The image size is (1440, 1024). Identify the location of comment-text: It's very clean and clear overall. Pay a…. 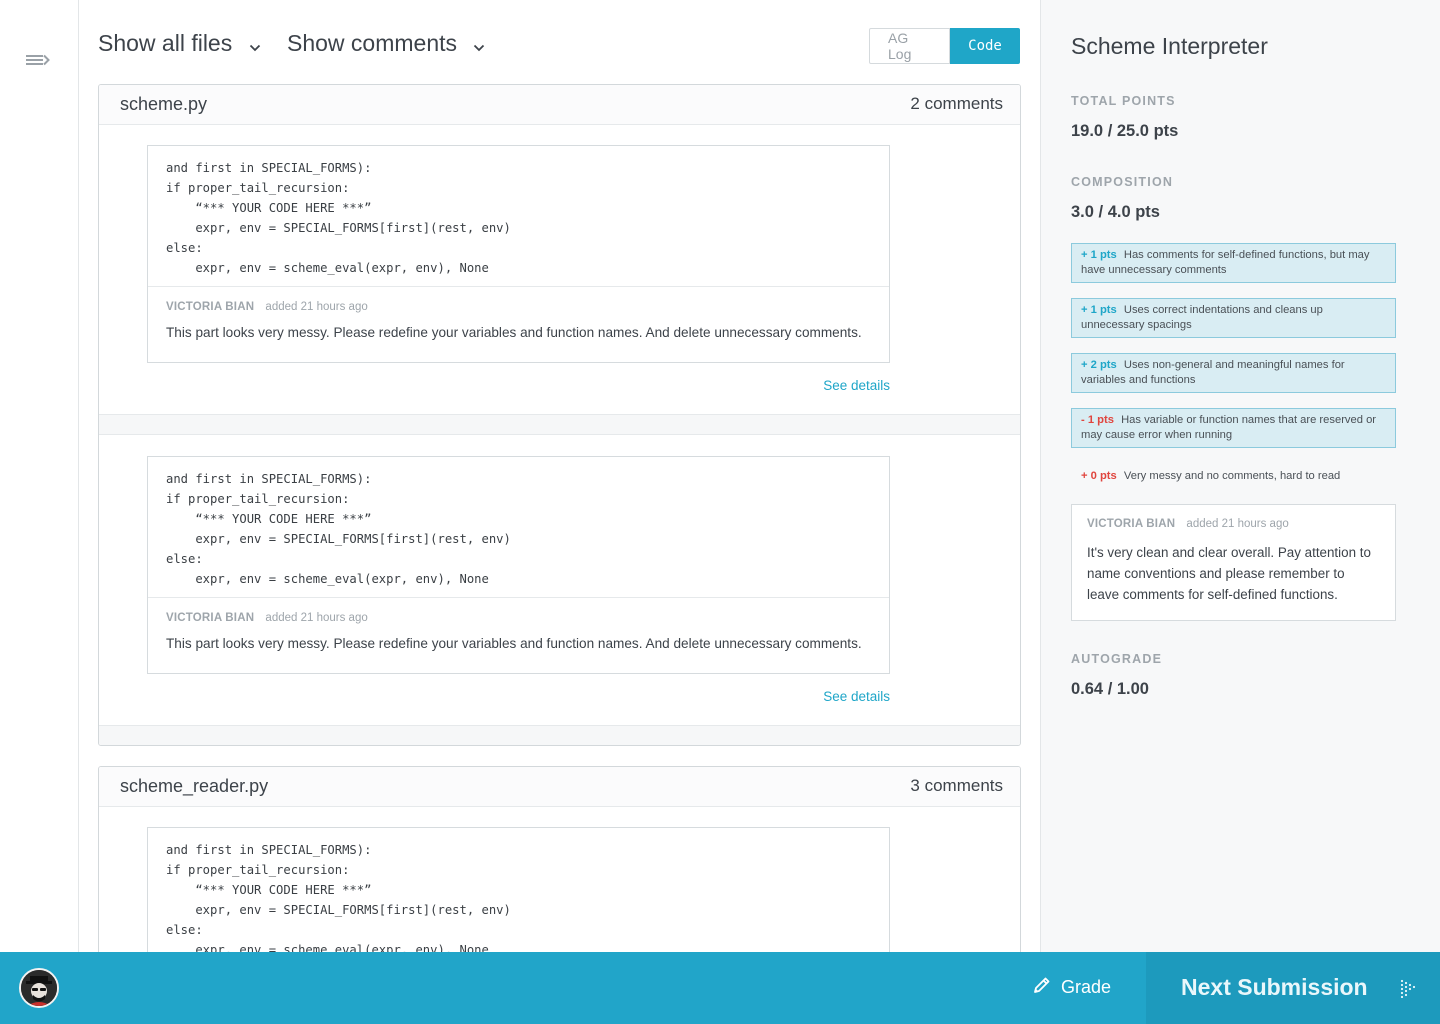
(1229, 573).